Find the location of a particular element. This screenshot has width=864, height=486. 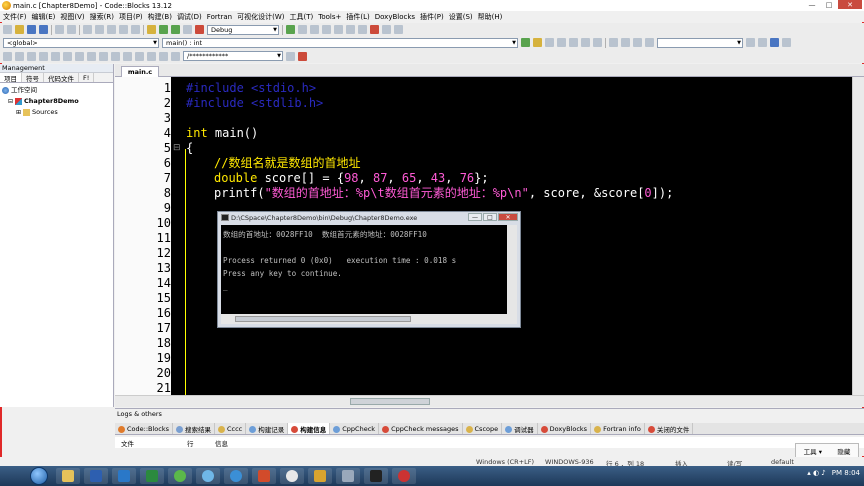

menu-view: 视图(V) is located at coordinates (72, 17).